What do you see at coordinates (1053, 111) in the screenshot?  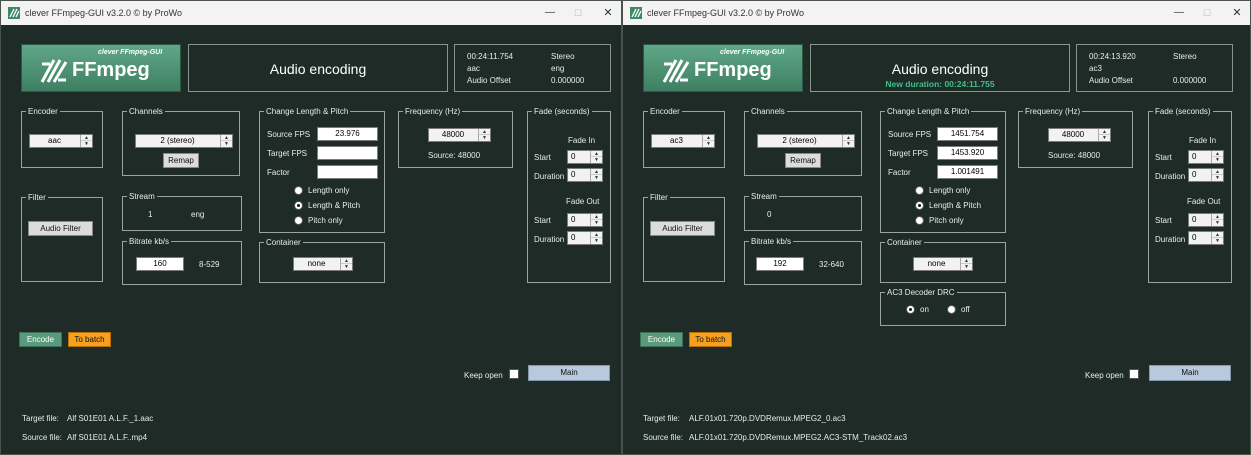 I see `frequency-label: Frequency (Hz)` at bounding box center [1053, 111].